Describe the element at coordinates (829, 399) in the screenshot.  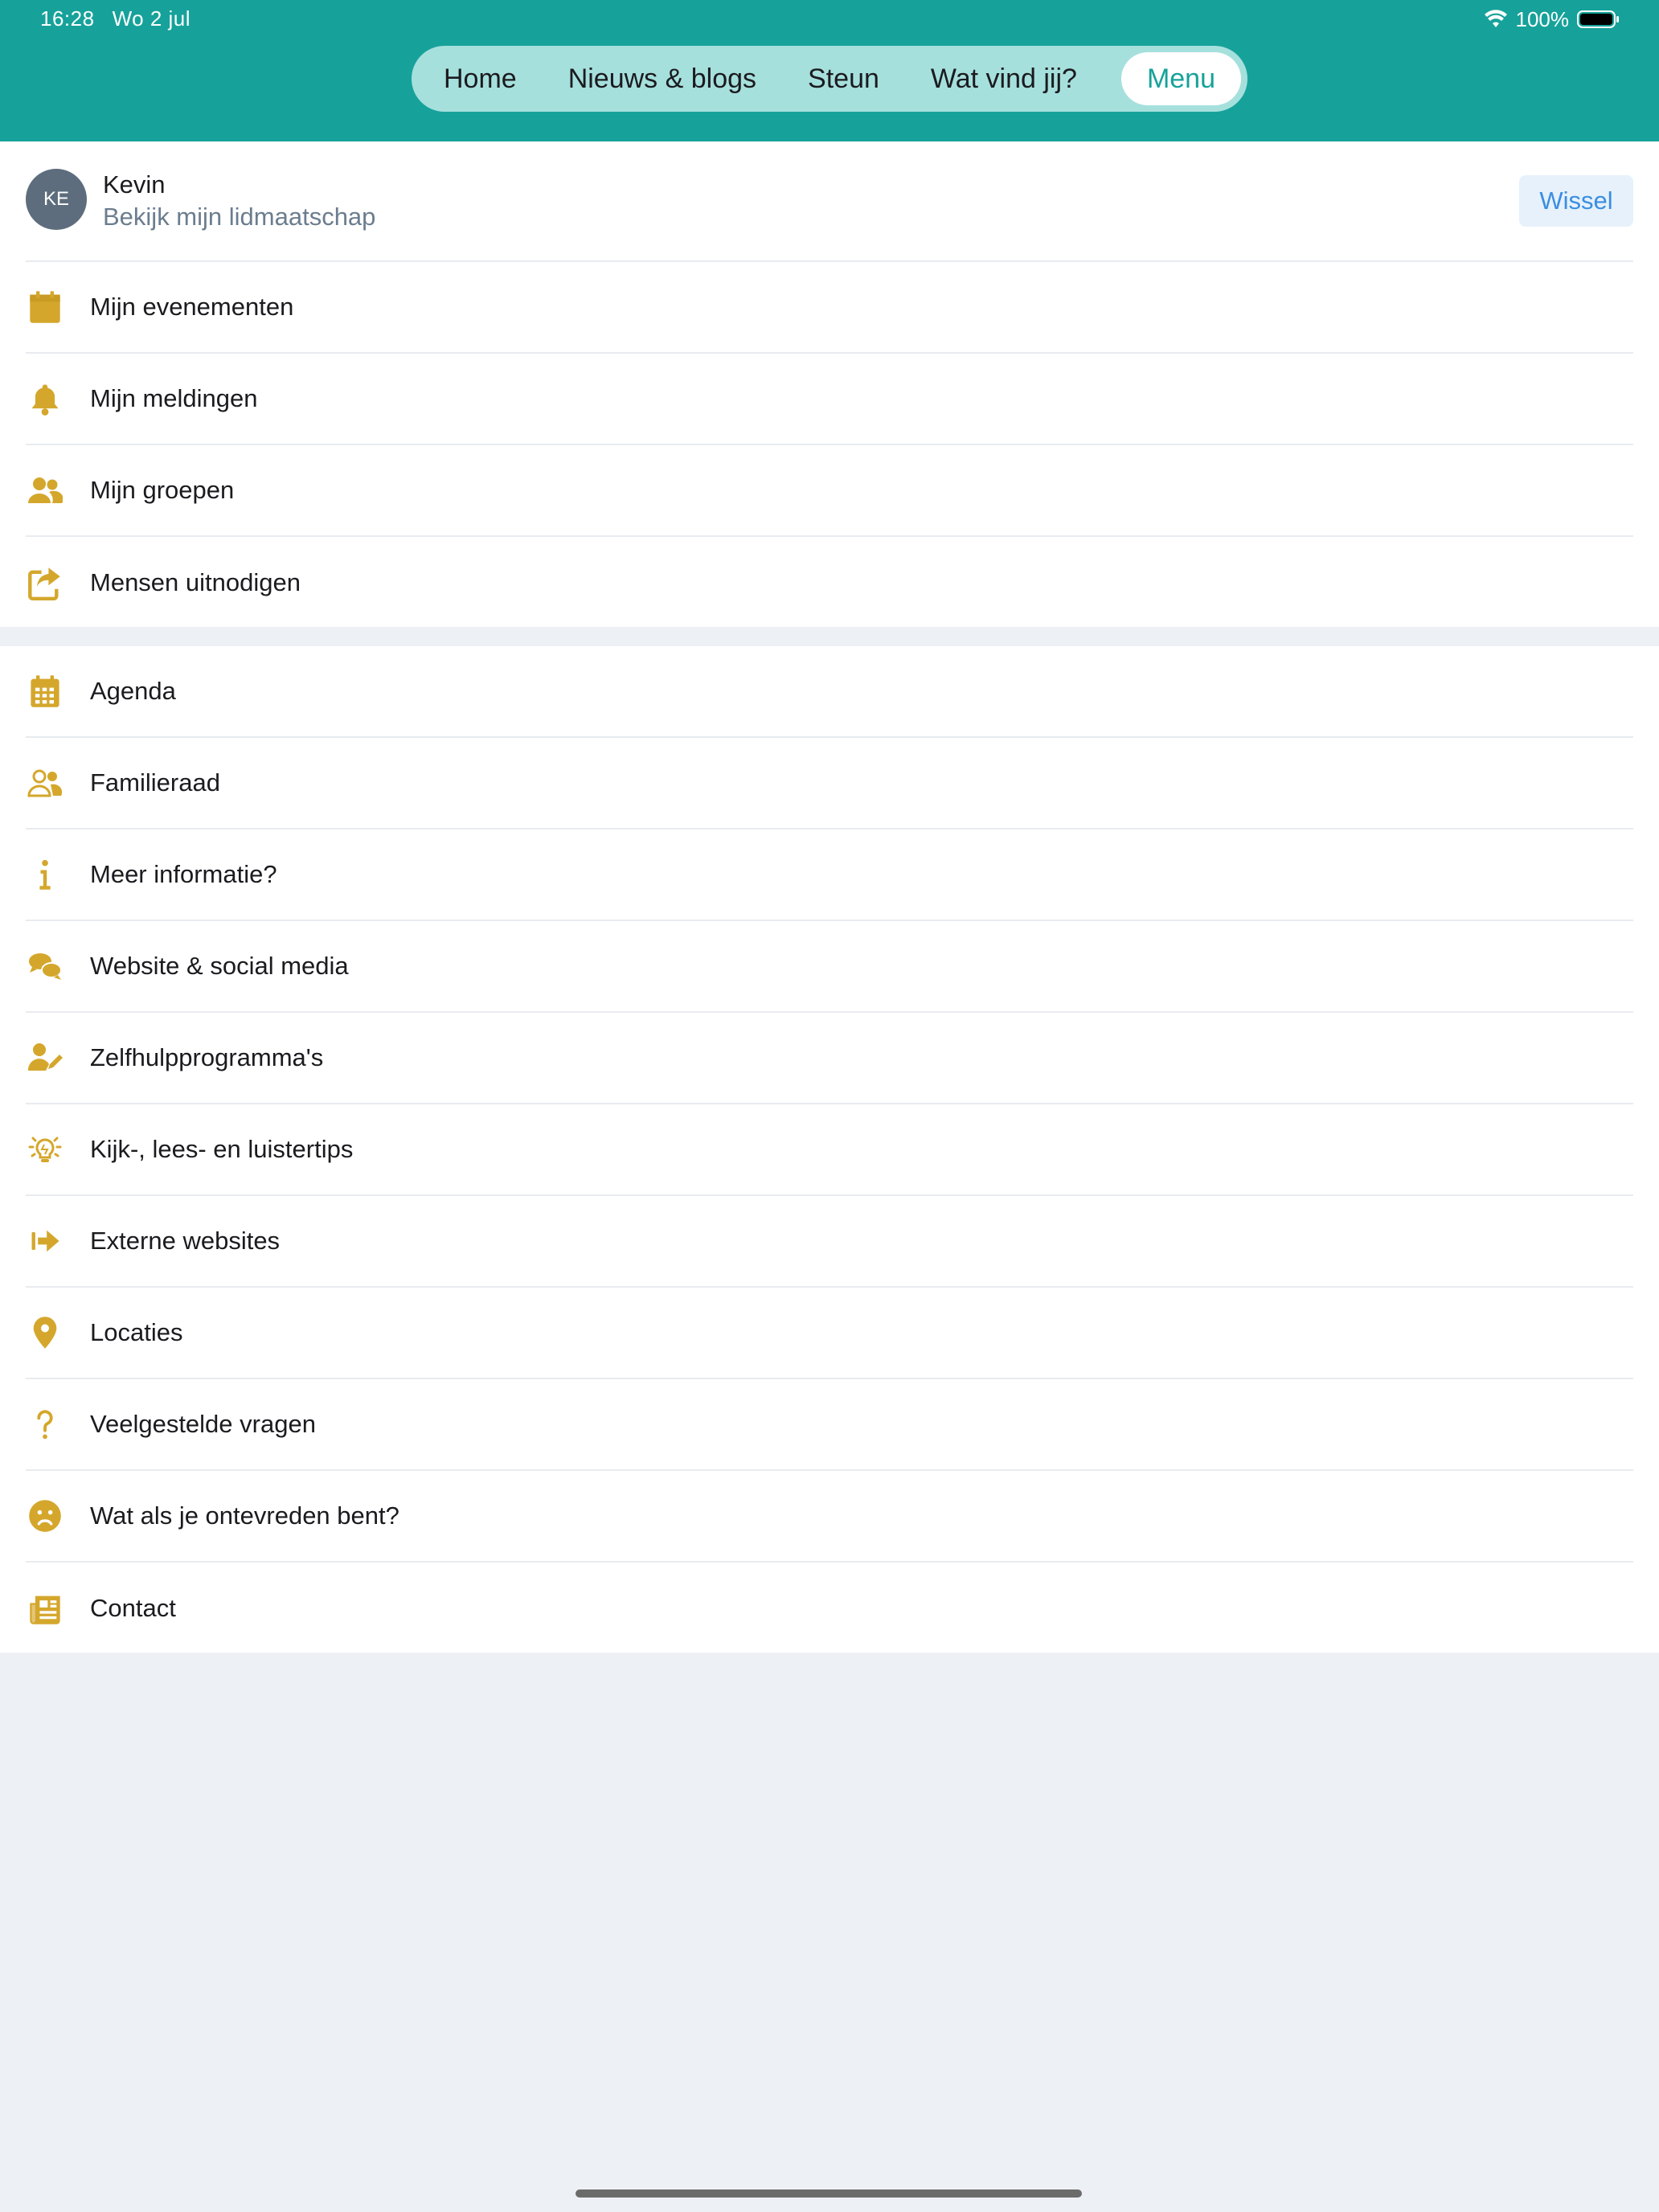
I see `menu-item-my-notifications: Mijn meldingen` at that location.